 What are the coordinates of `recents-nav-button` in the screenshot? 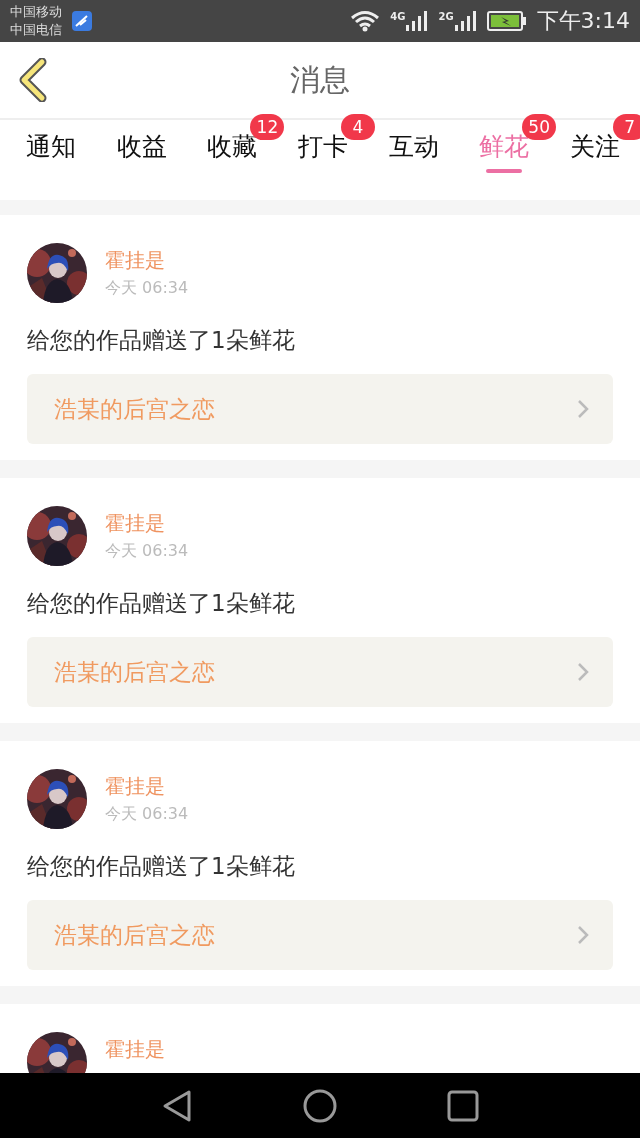 It's located at (463, 1105).